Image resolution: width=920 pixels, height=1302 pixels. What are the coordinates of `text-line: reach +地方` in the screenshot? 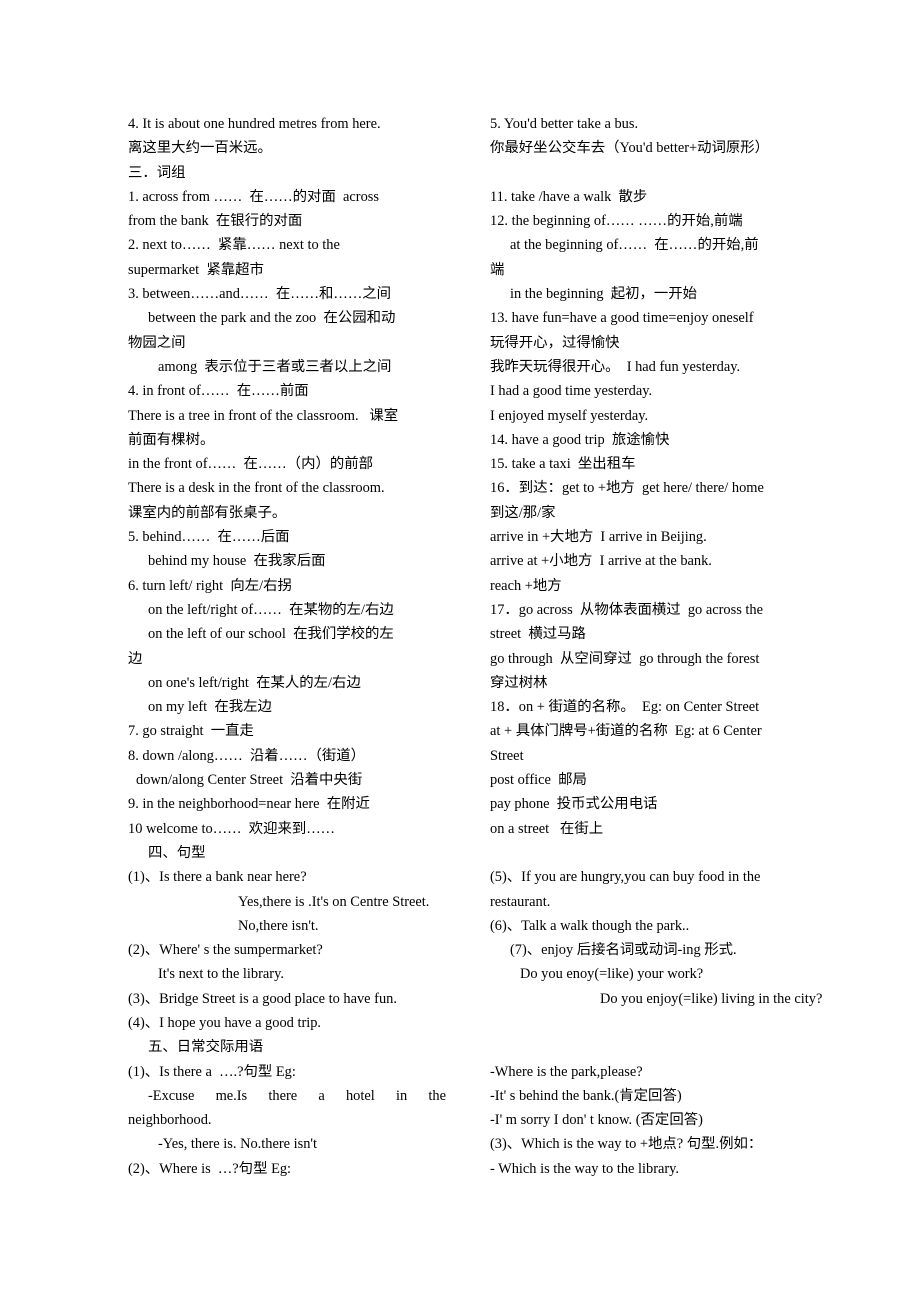 It's located at (526, 585).